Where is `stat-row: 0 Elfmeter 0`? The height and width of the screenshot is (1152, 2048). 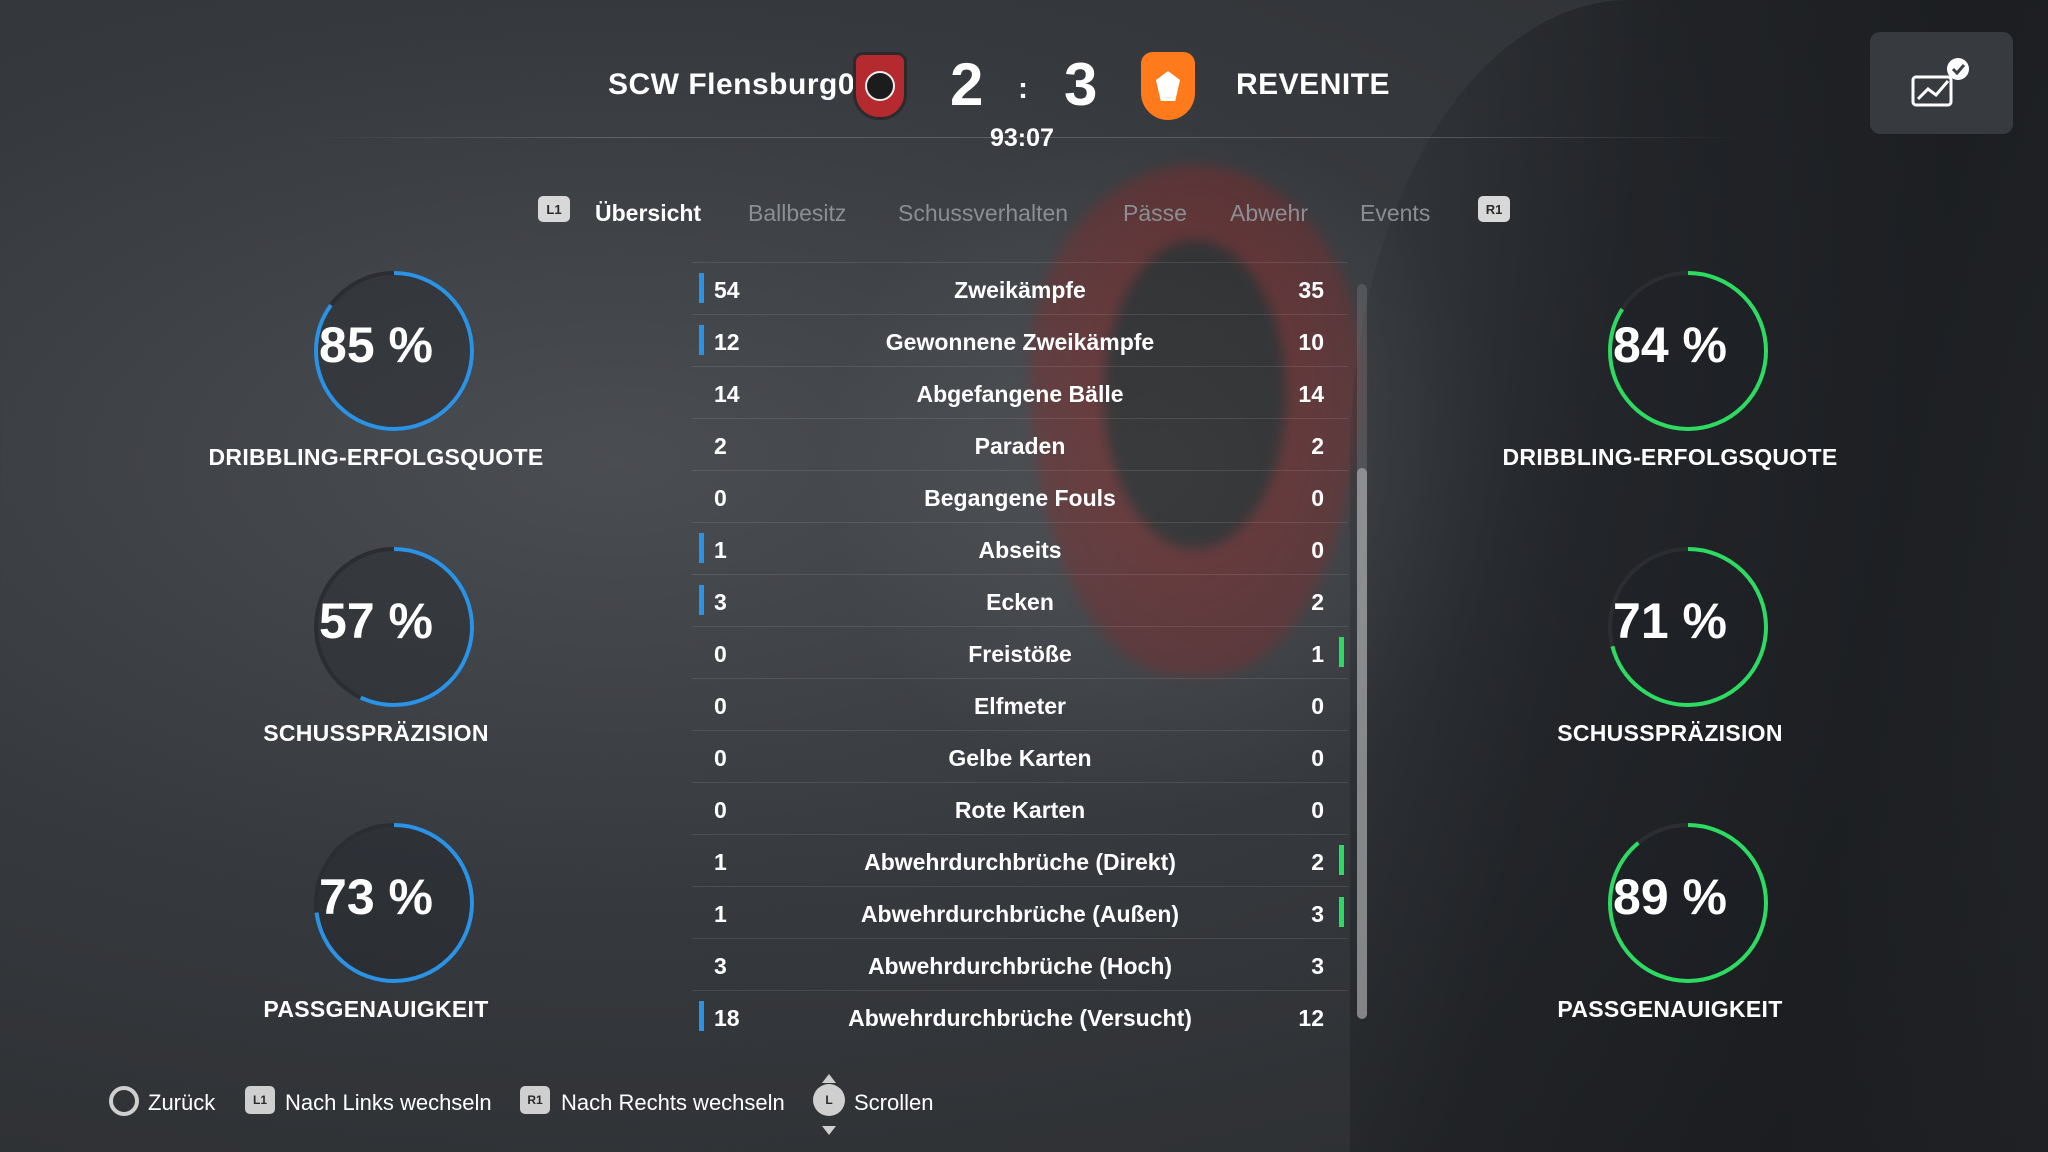
stat-row: 0 Elfmeter 0 is located at coordinates (1020, 704).